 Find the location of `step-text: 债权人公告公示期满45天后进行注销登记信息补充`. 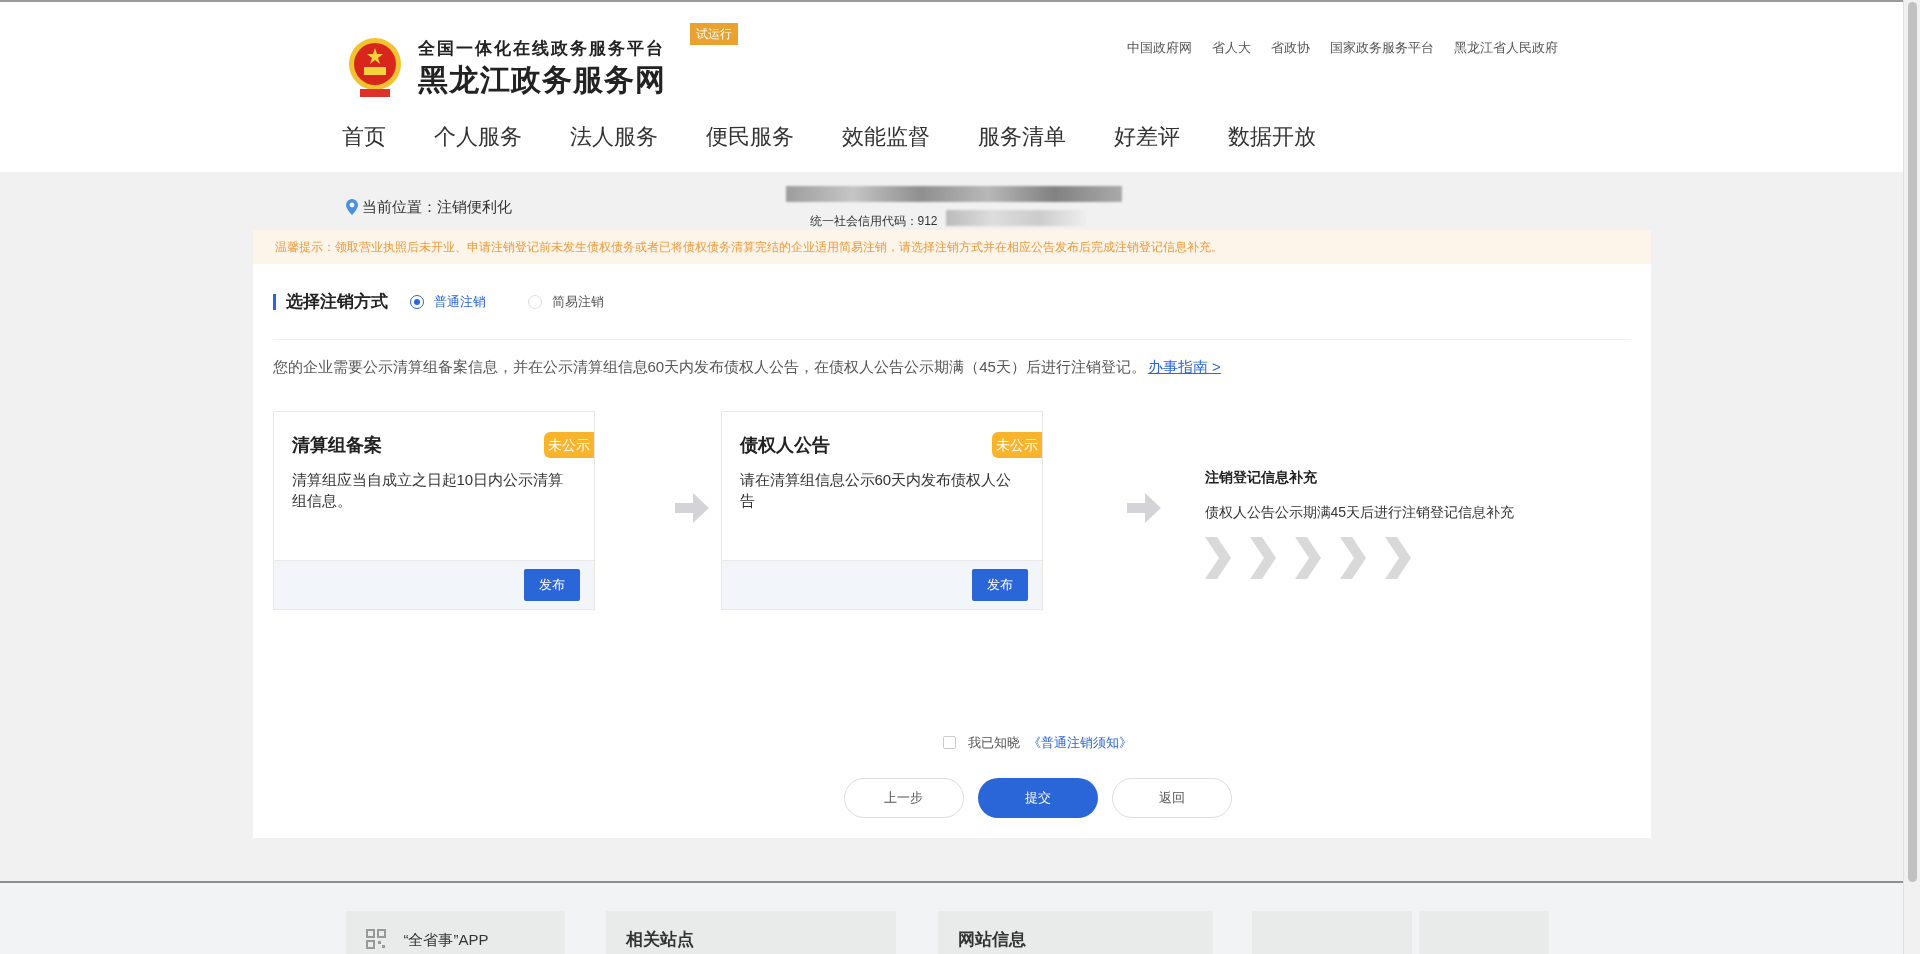

step-text: 债权人公告公示期满45天后进行注销登记信息补充 is located at coordinates (1359, 512).